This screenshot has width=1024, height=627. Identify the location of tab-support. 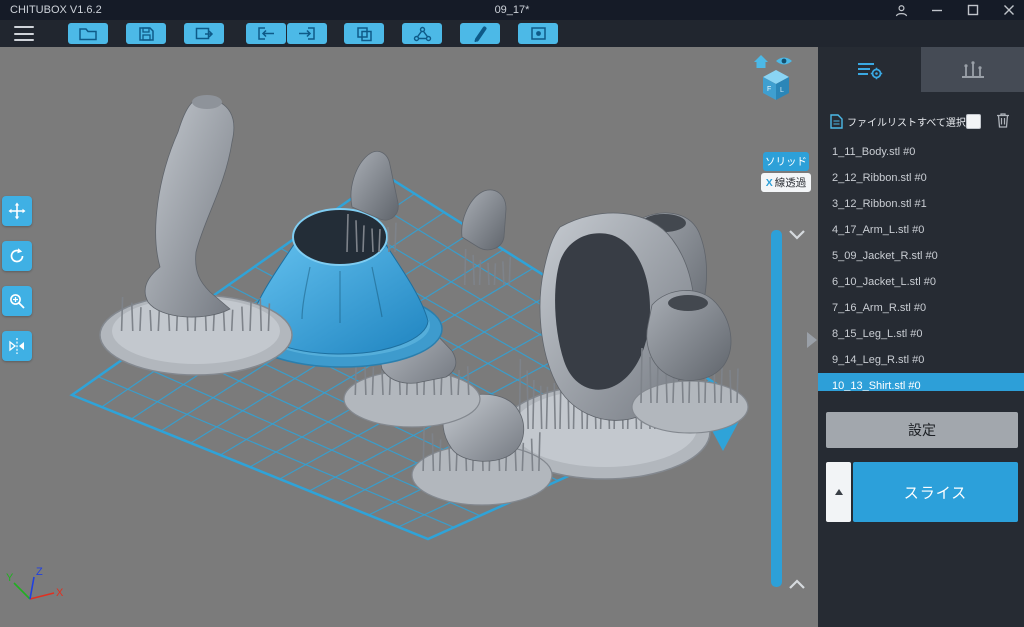
(972, 69).